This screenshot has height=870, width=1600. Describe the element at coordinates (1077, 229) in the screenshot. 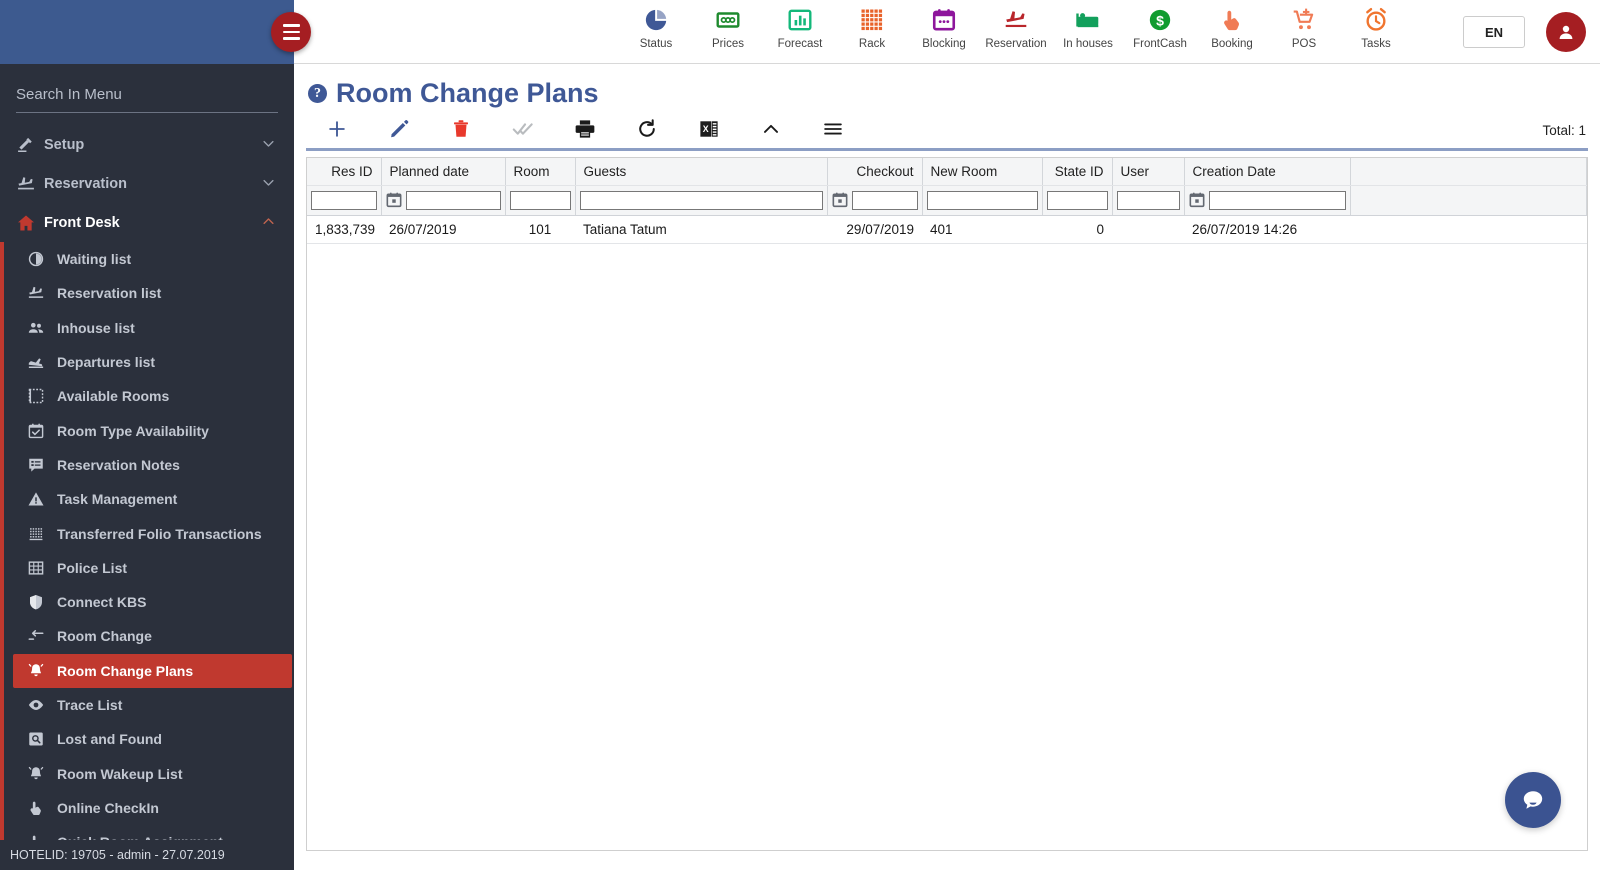

I see `cell-state_id: 0` at that location.